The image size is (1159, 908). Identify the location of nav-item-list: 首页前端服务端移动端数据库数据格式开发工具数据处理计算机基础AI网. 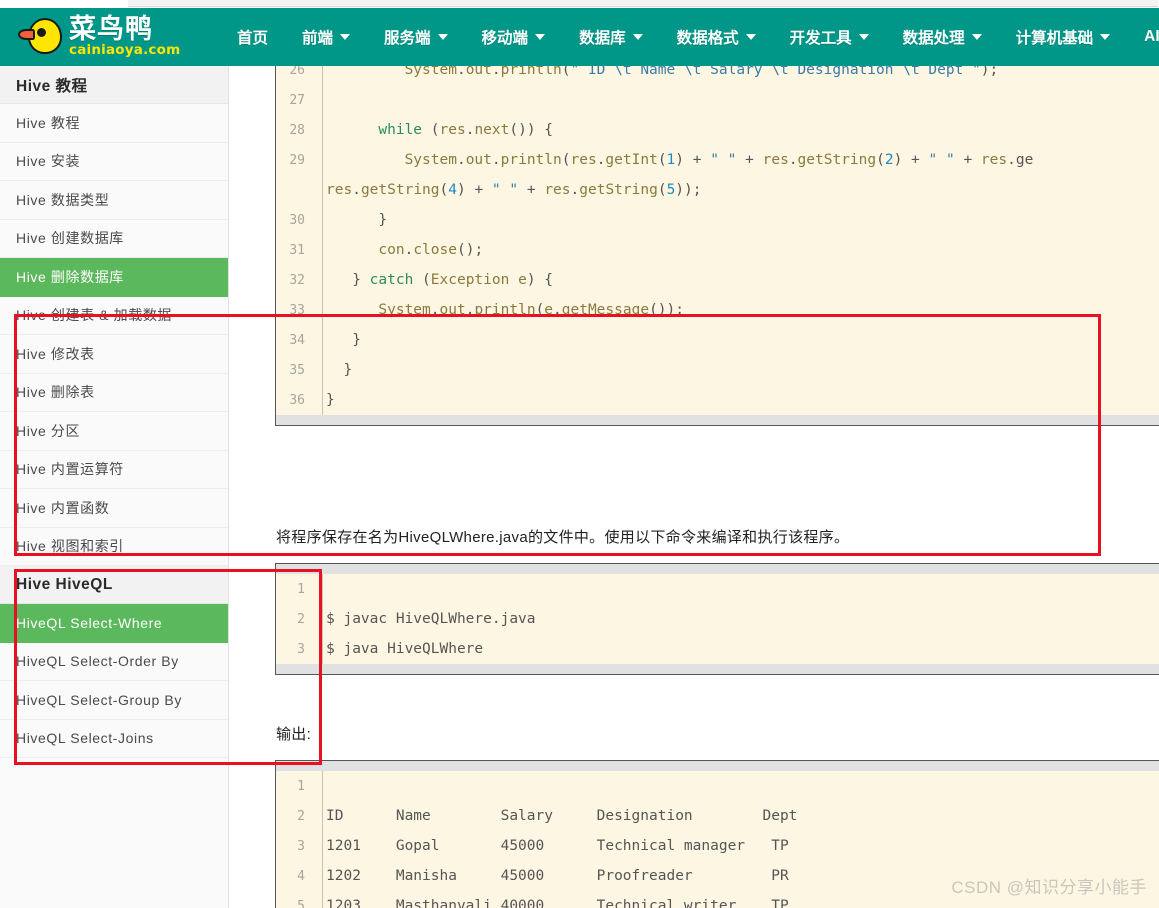
(689, 37).